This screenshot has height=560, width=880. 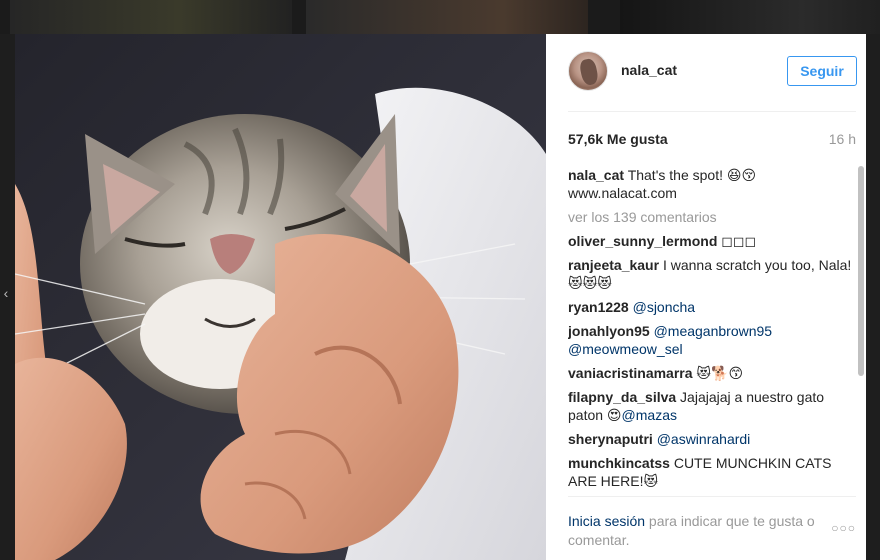 I want to click on previous-post-arrow-icon: ‹, so click(x=6, y=293).